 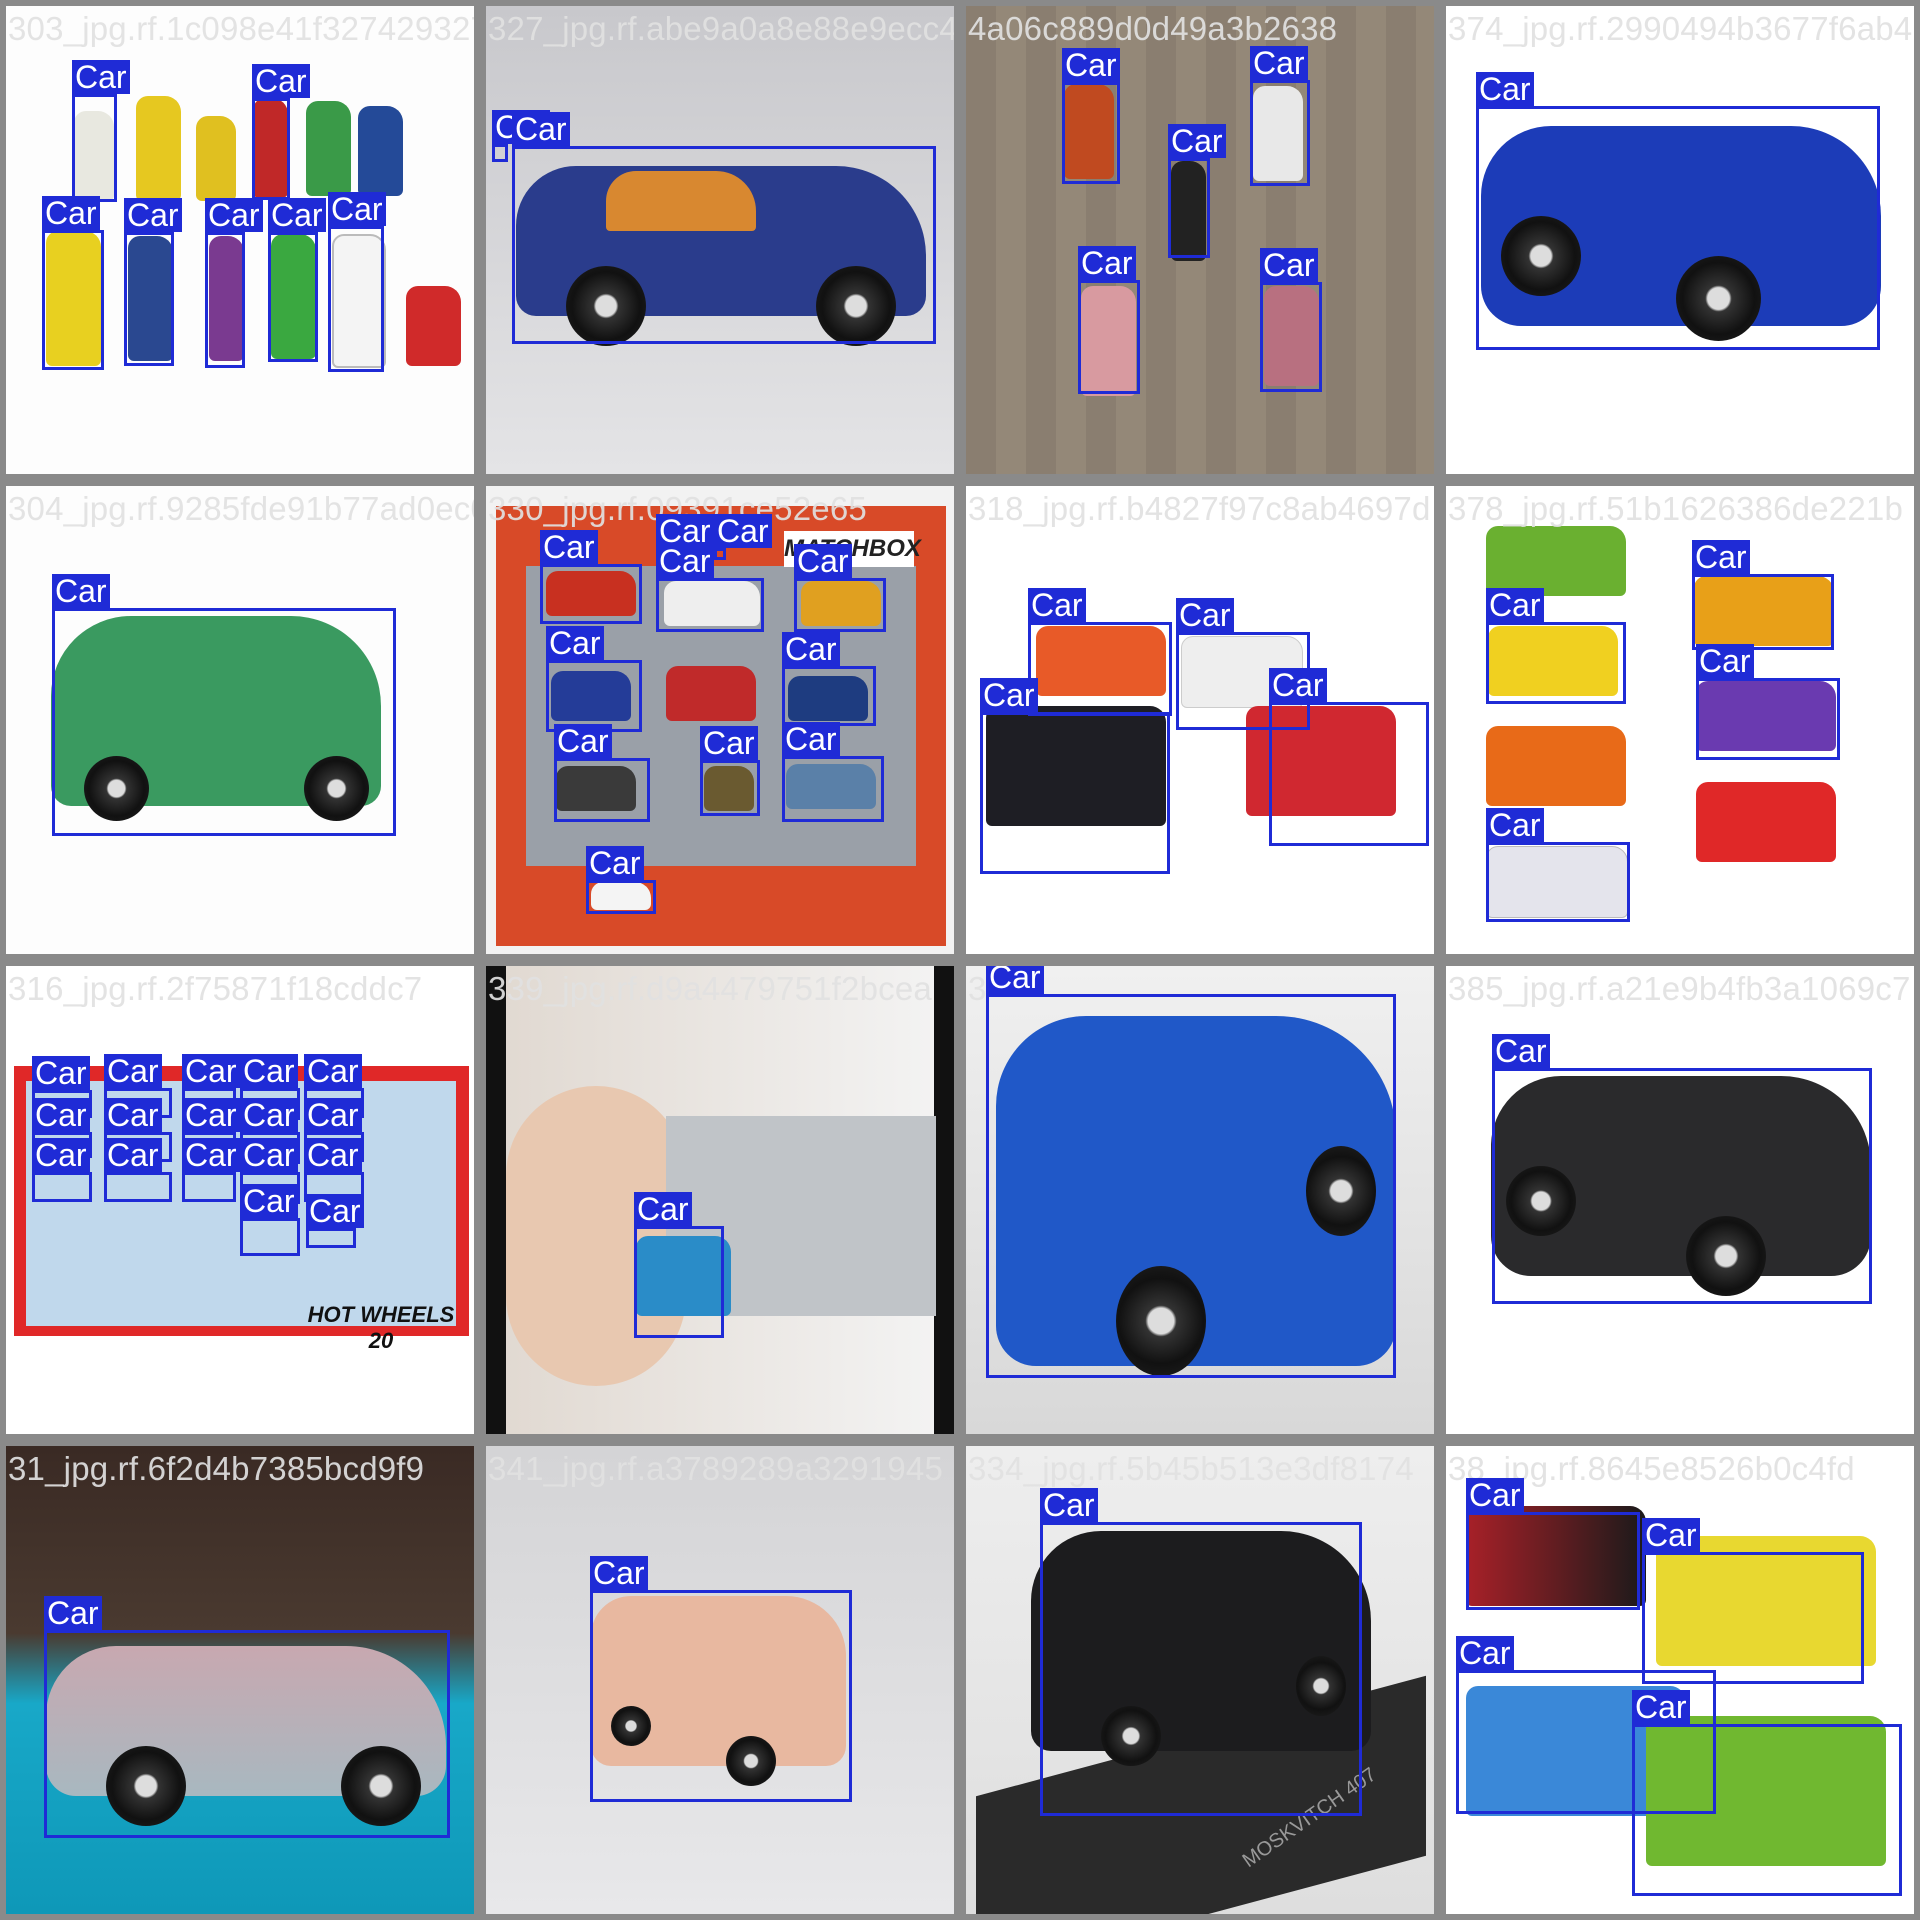 What do you see at coordinates (215, 988) in the screenshot?
I see `filename-label: 316_jpg.rf.2f75871f18cddc7` at bounding box center [215, 988].